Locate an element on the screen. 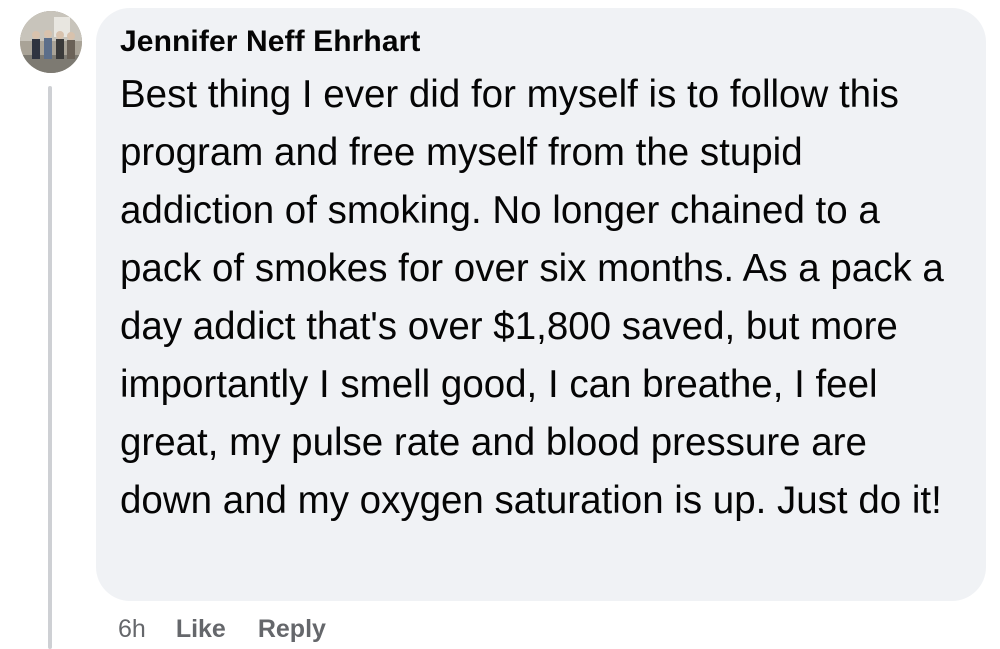 The image size is (1000, 649). thread-line is located at coordinates (50, 367).